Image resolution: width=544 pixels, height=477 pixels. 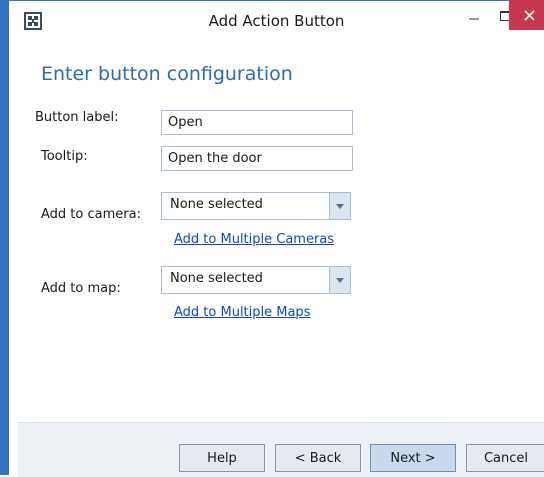 What do you see at coordinates (222, 458) in the screenshot?
I see `help-button: Help` at bounding box center [222, 458].